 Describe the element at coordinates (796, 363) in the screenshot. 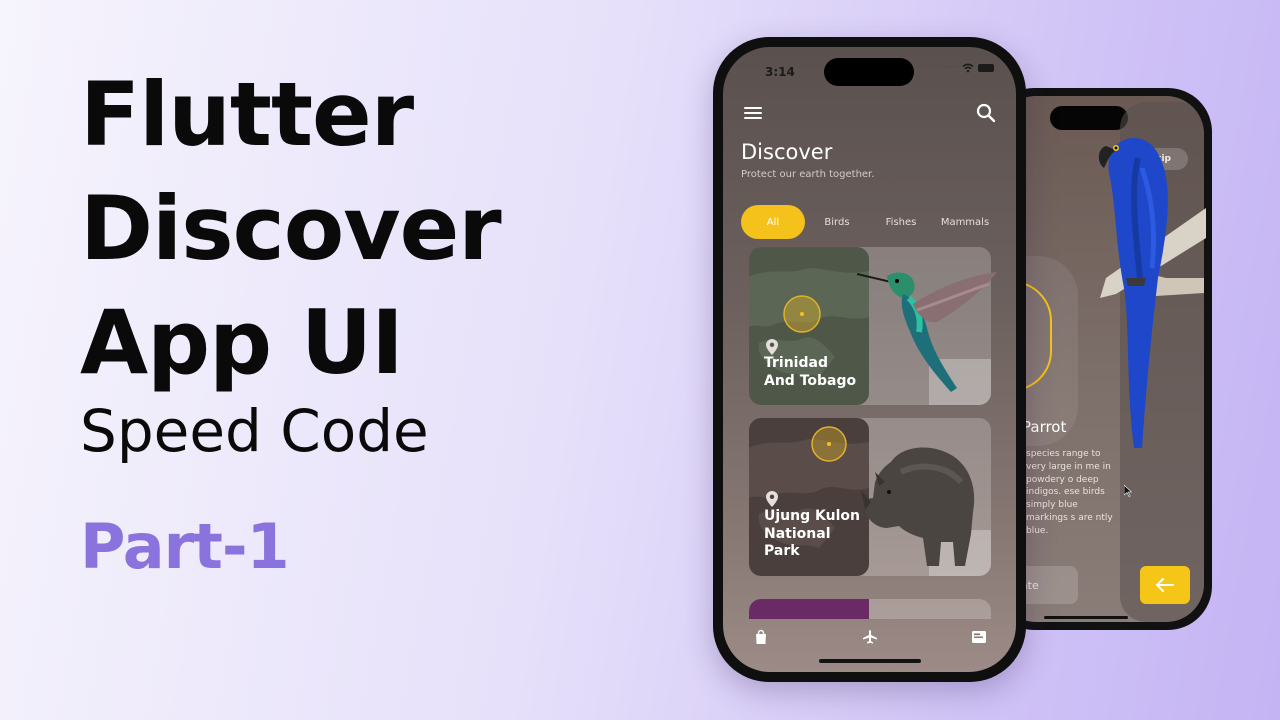

I see `card-title-line: Trinidad` at that location.